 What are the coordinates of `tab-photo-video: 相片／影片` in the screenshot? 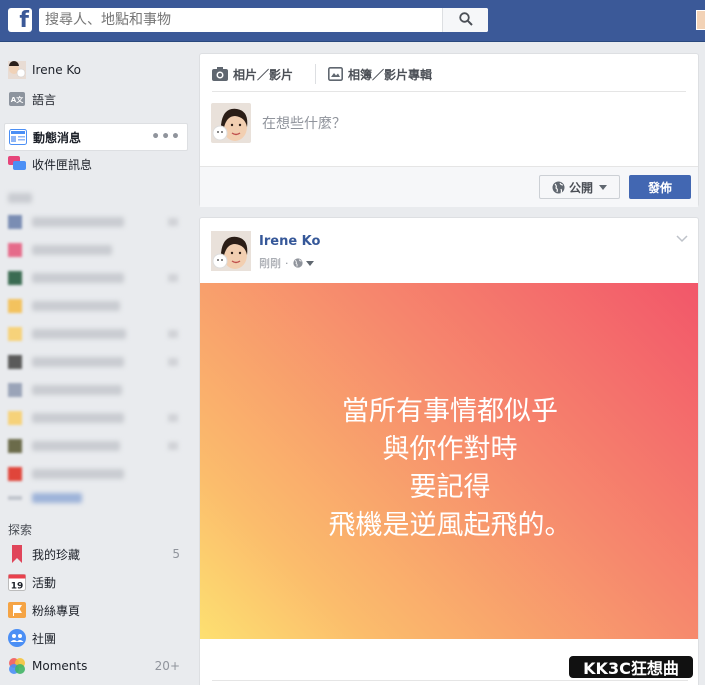 It's located at (252, 74).